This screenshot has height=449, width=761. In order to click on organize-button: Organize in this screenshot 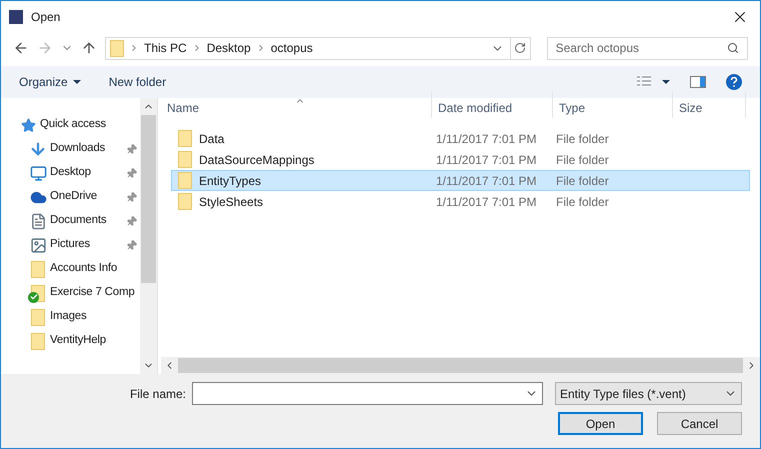, I will do `click(50, 82)`.